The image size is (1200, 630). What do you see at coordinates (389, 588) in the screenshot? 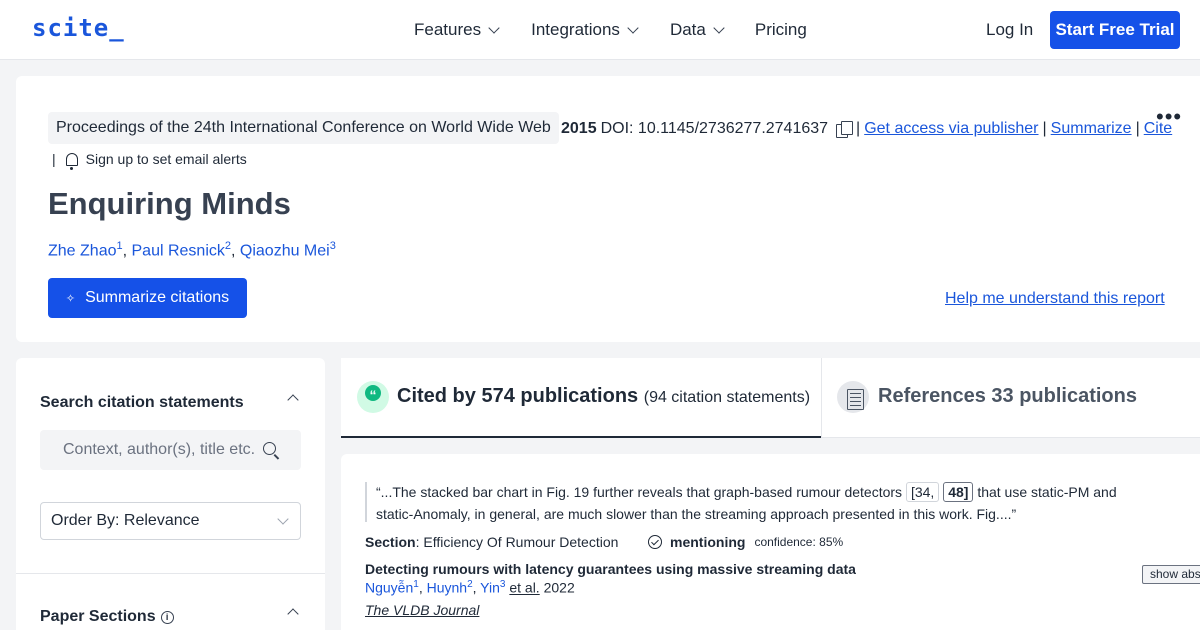
I see `author-link: Nguyễn` at bounding box center [389, 588].